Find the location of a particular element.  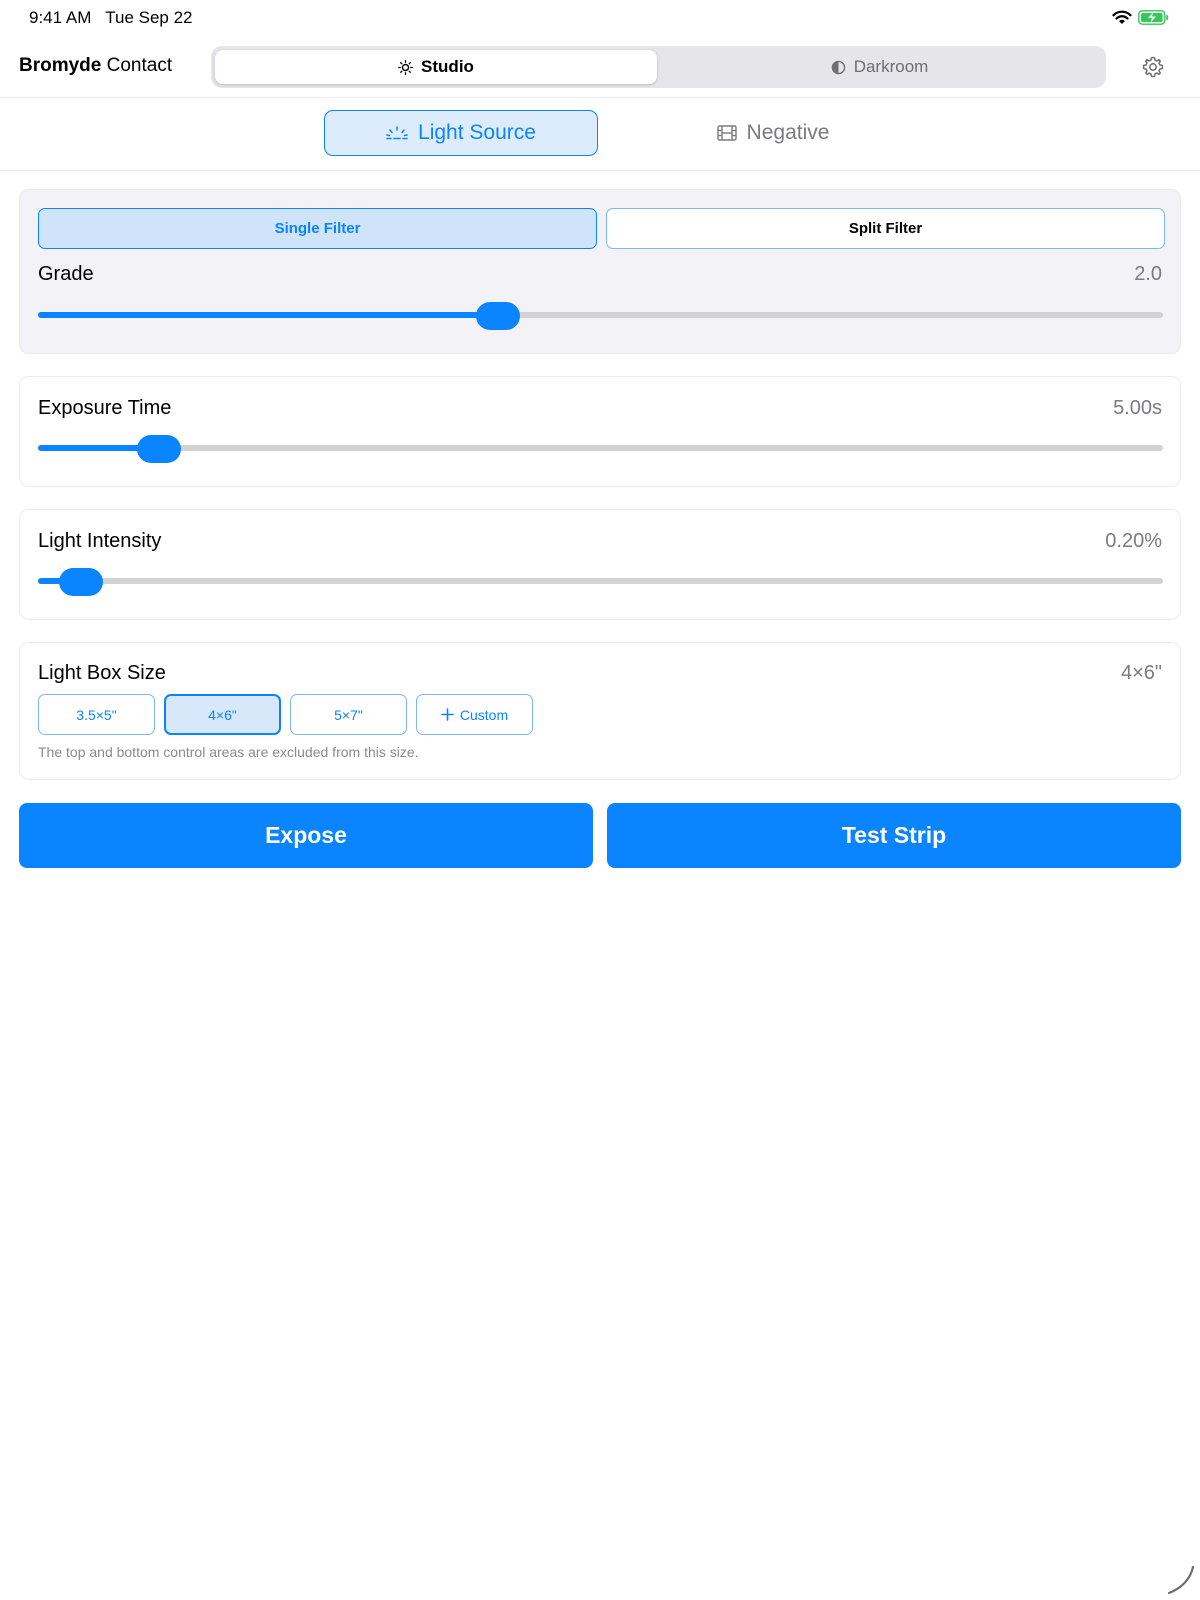

tab-negative-label: Negative is located at coordinates (788, 132).